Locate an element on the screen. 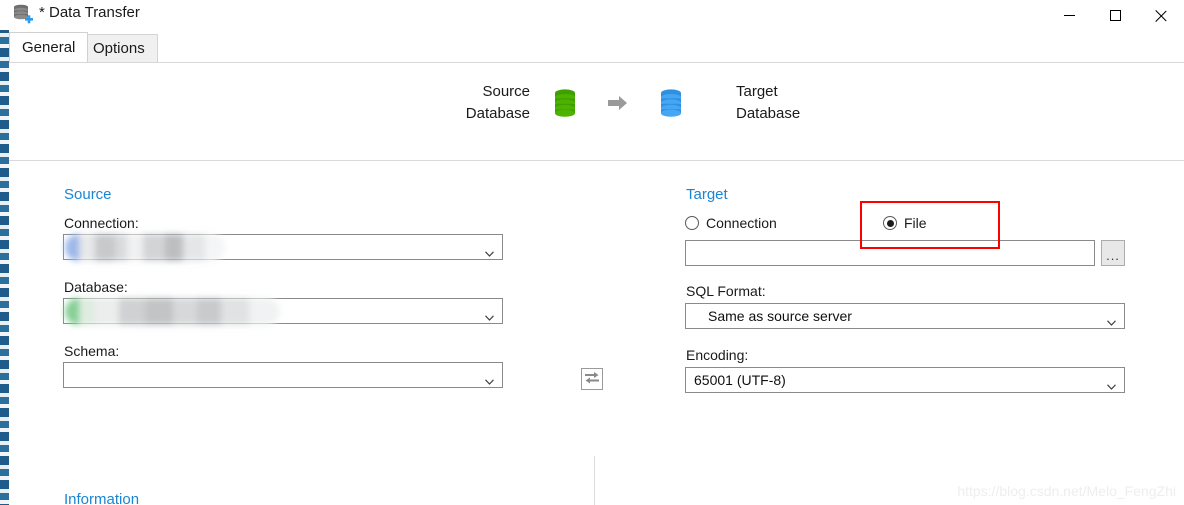  watermark-text: https://blog.csdn.net/Melo_FengZhi is located at coordinates (1066, 491).